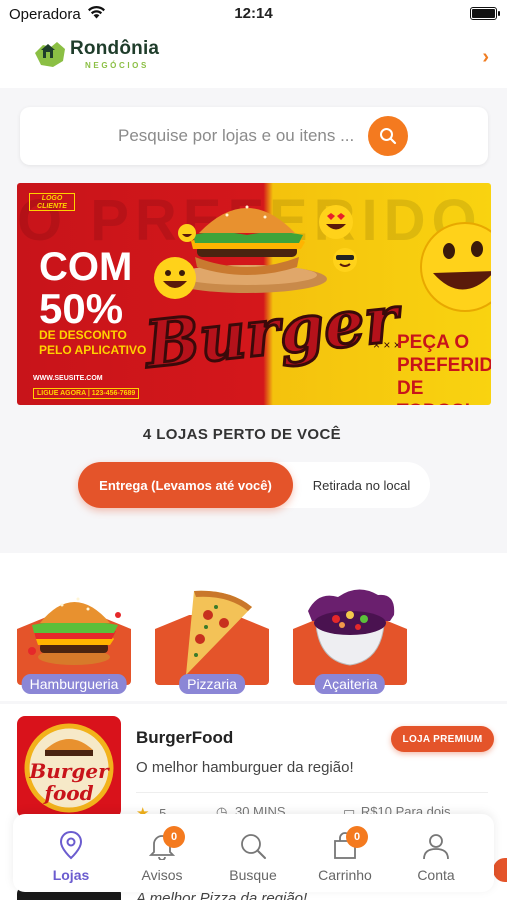 The height and width of the screenshot is (900, 507). Describe the element at coordinates (485, 13) in the screenshot. I see `battery-icon` at that location.